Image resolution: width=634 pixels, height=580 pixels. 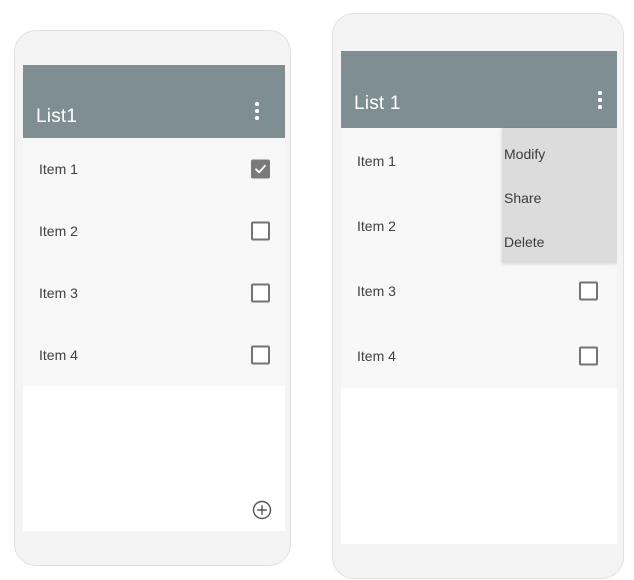 I want to click on checkbox-checked, so click(x=260, y=169).